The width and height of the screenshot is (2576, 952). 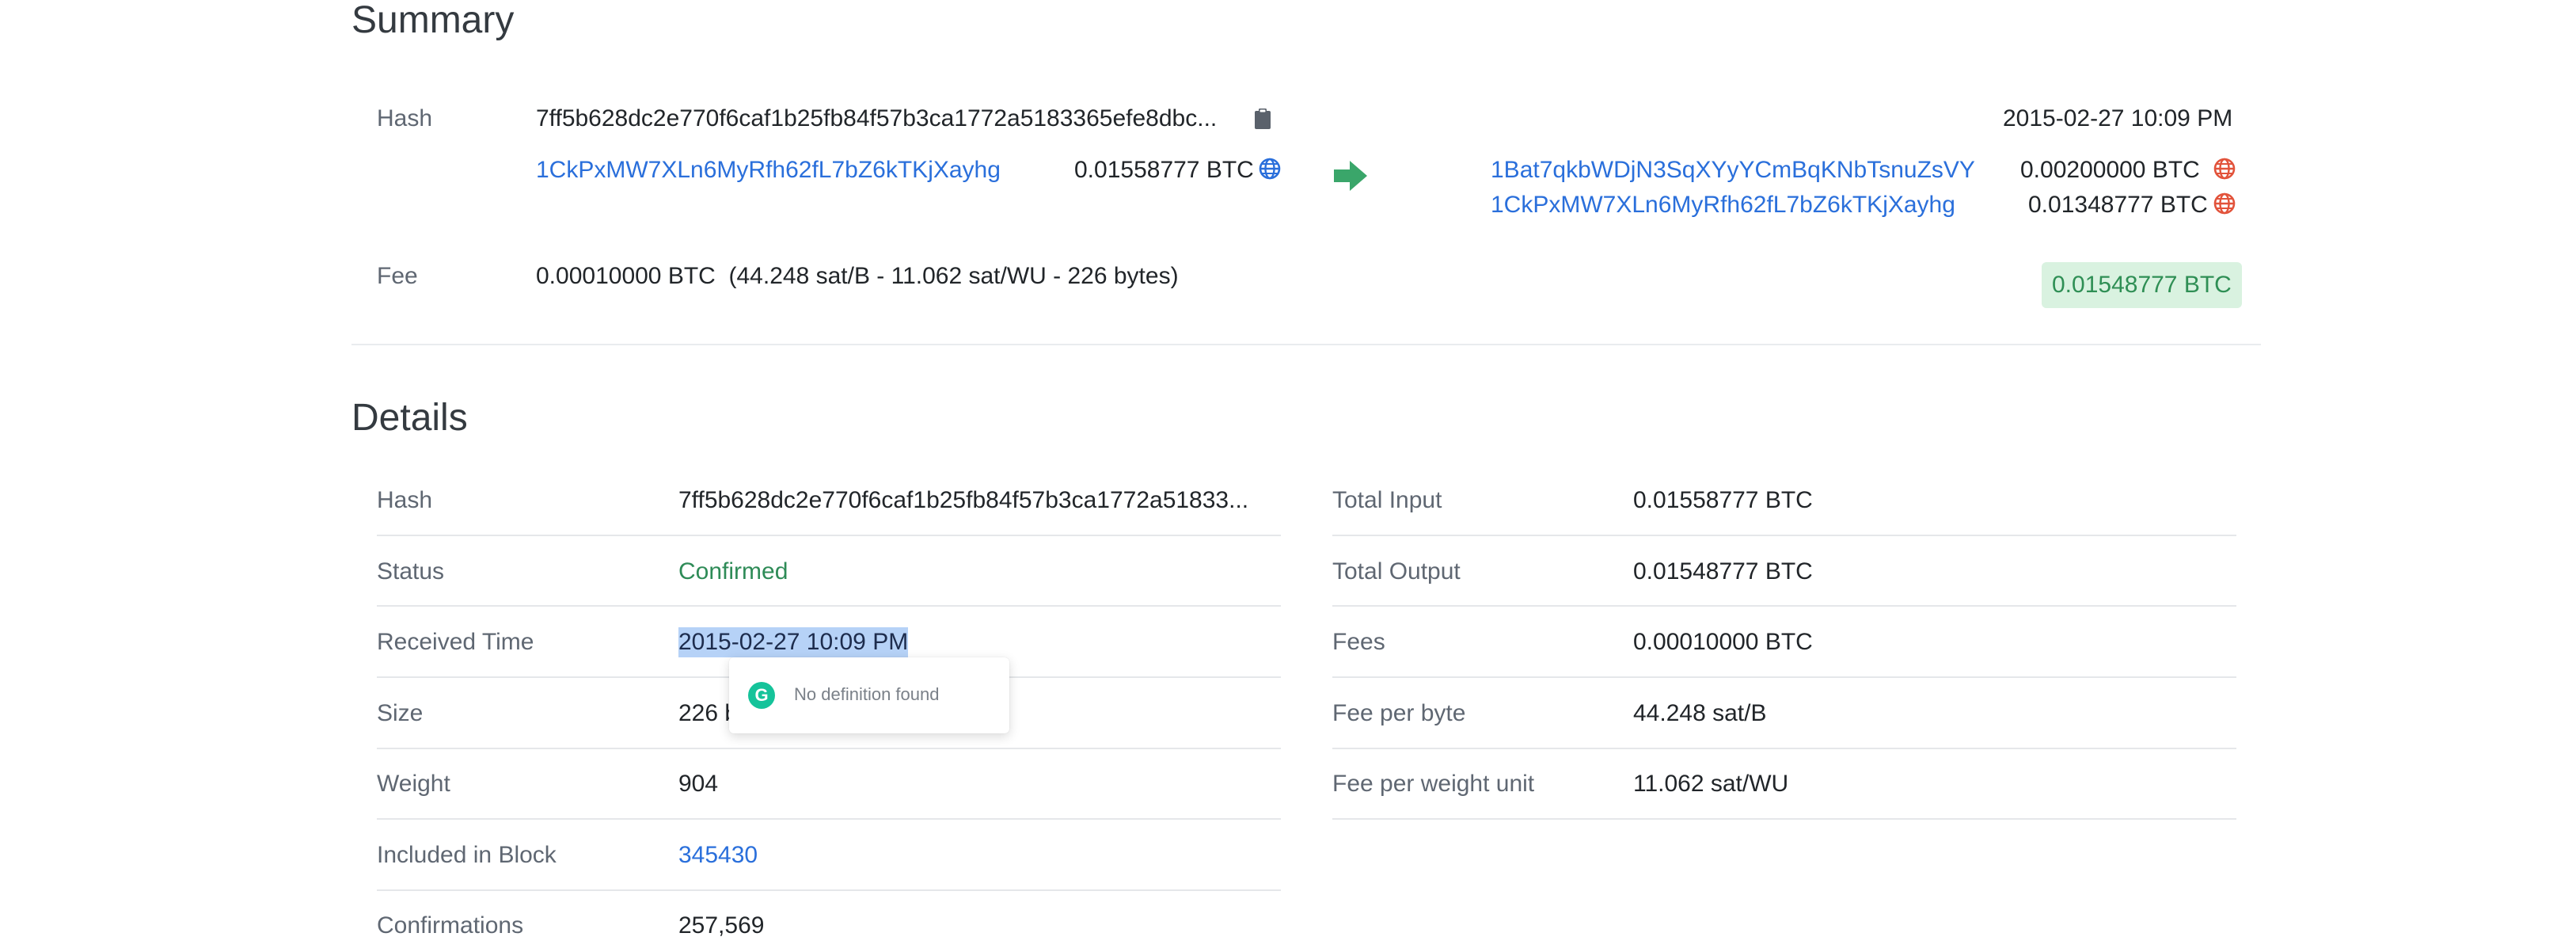 I want to click on detail-value-received-time: 2015-02-27 10:09 PM, so click(x=794, y=642).